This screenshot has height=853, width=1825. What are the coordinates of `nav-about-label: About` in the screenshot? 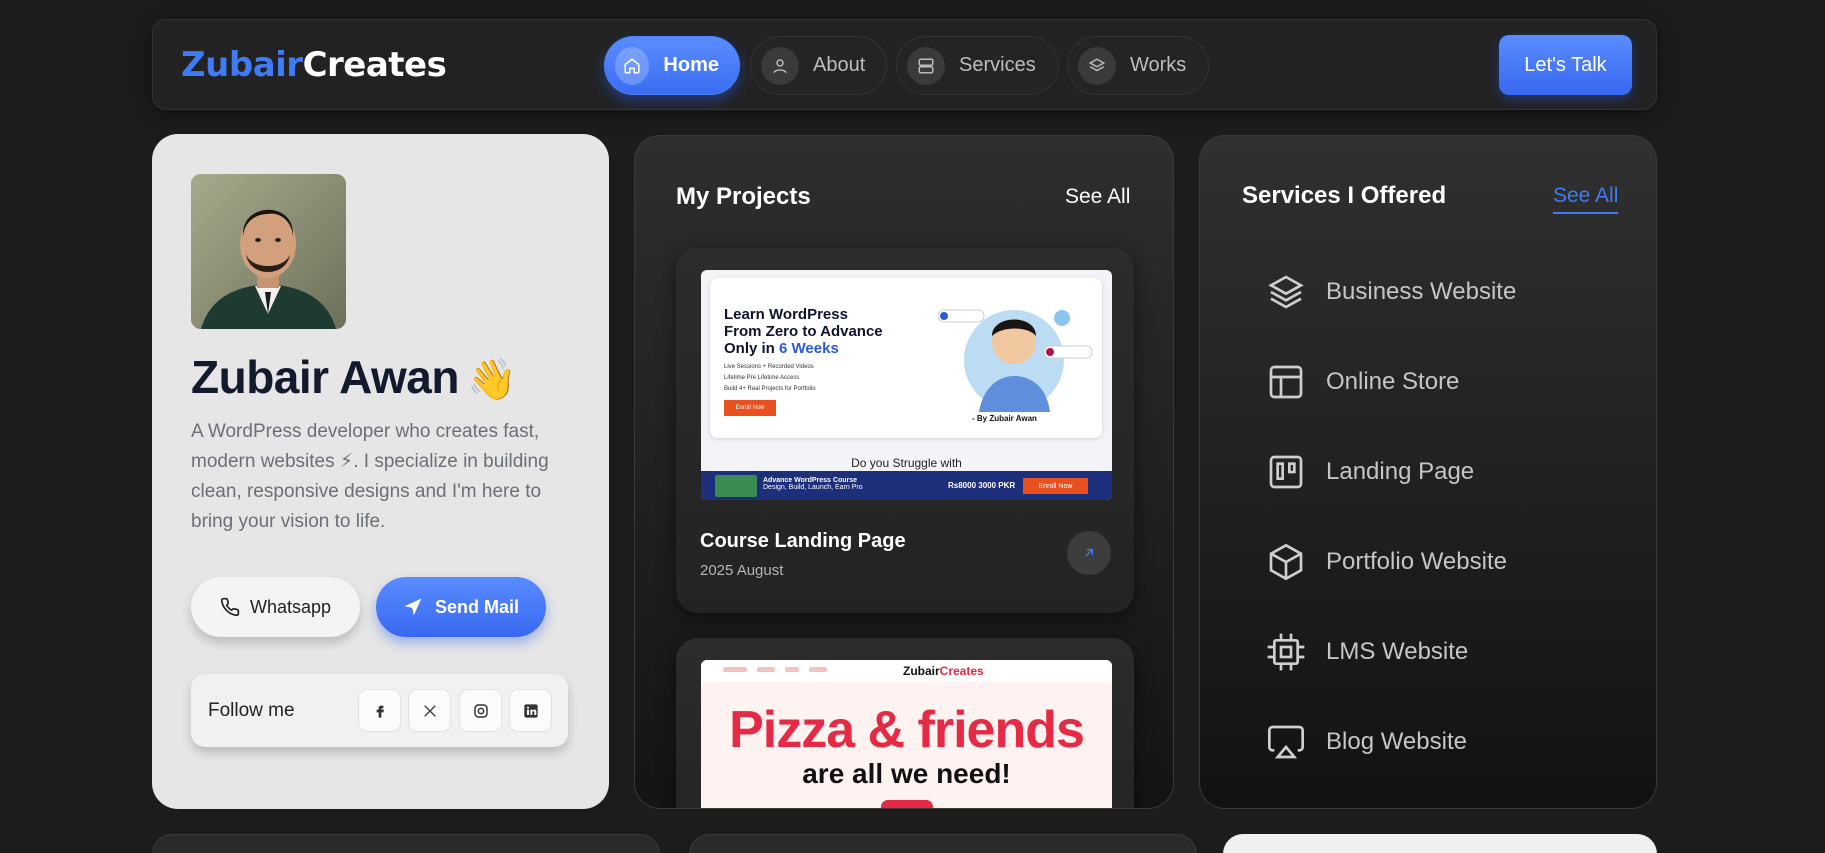 It's located at (839, 65).